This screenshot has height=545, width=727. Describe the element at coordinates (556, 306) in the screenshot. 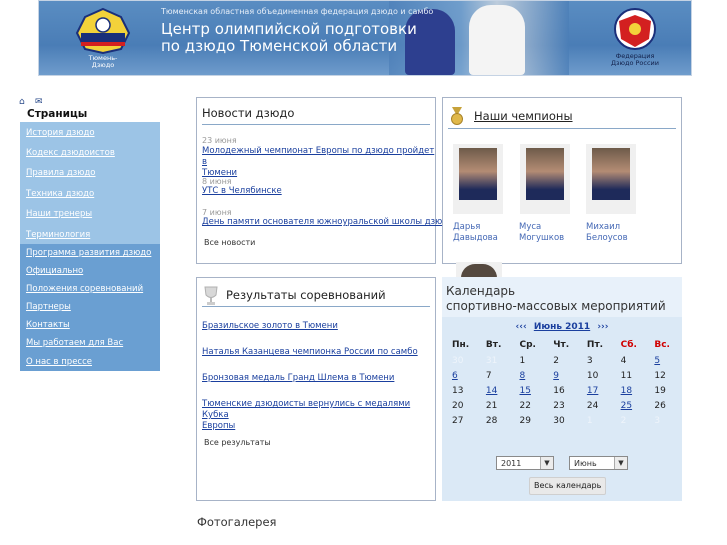

I see `calendar-title-line2: спортивно-массовых мероприятий` at that location.